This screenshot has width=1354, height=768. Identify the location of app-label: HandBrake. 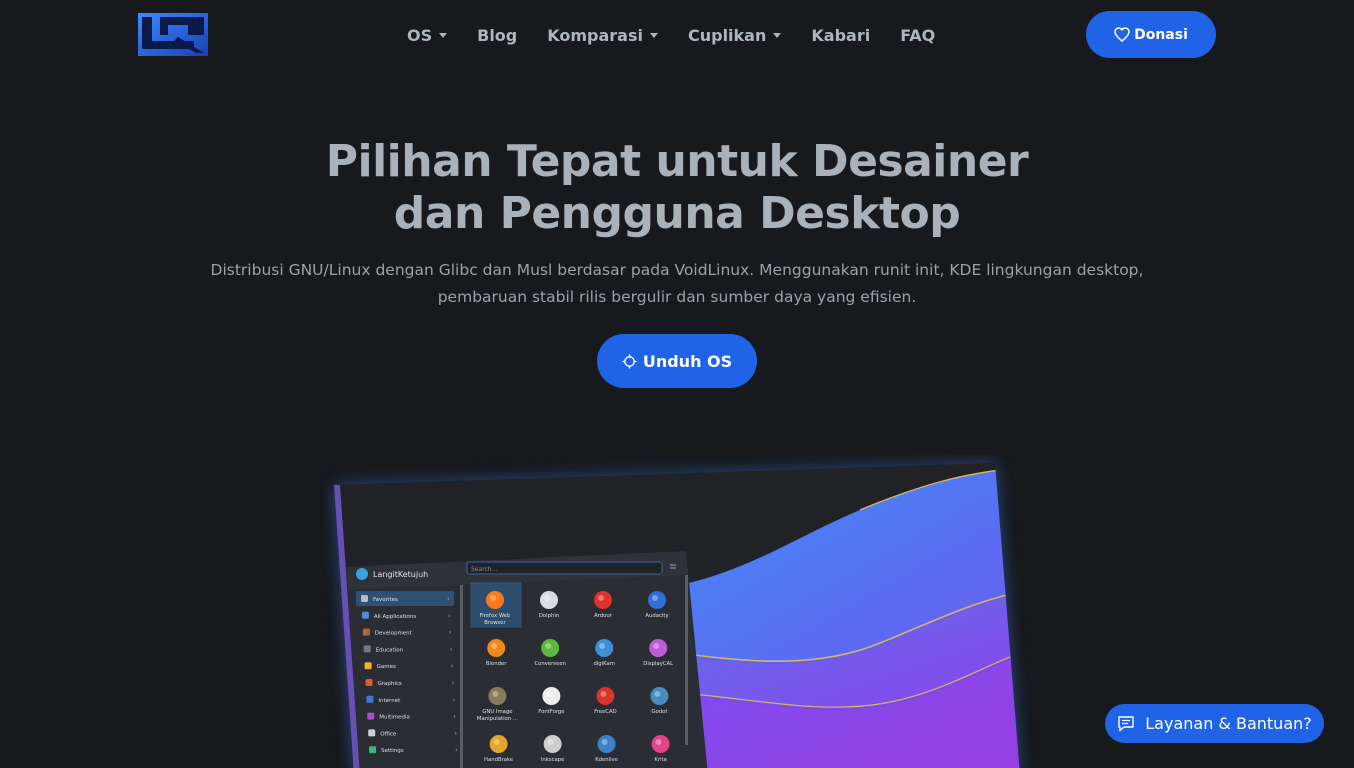
(498, 760).